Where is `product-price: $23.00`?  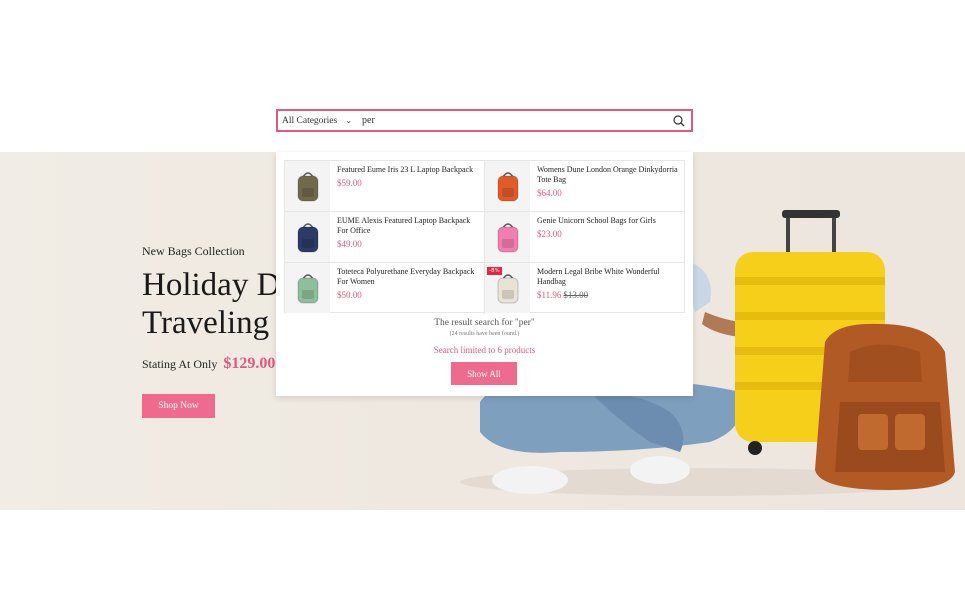
product-price: $23.00 is located at coordinates (549, 234).